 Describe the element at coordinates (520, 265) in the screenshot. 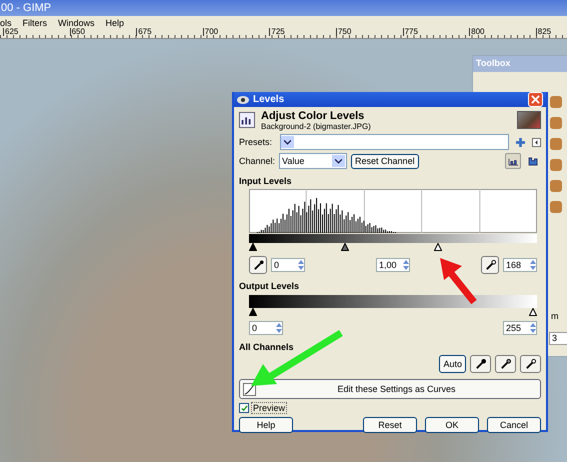

I see `spin-field: 168` at that location.